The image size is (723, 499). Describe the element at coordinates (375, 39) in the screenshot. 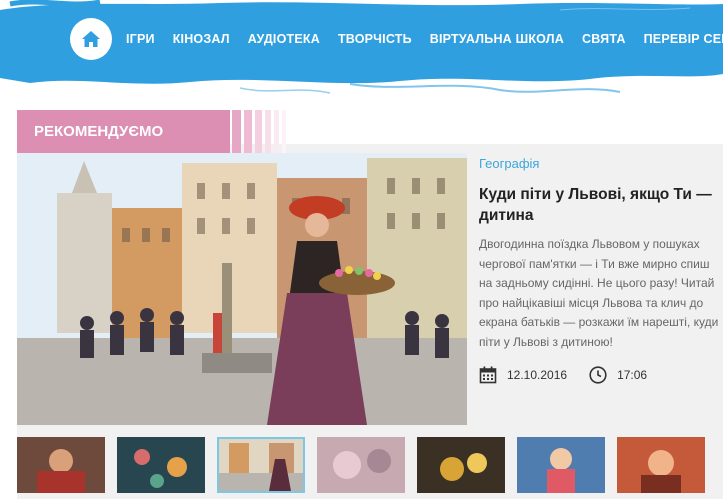

I see `nav-item-creativity: ТВОРЧІСТЬ` at that location.